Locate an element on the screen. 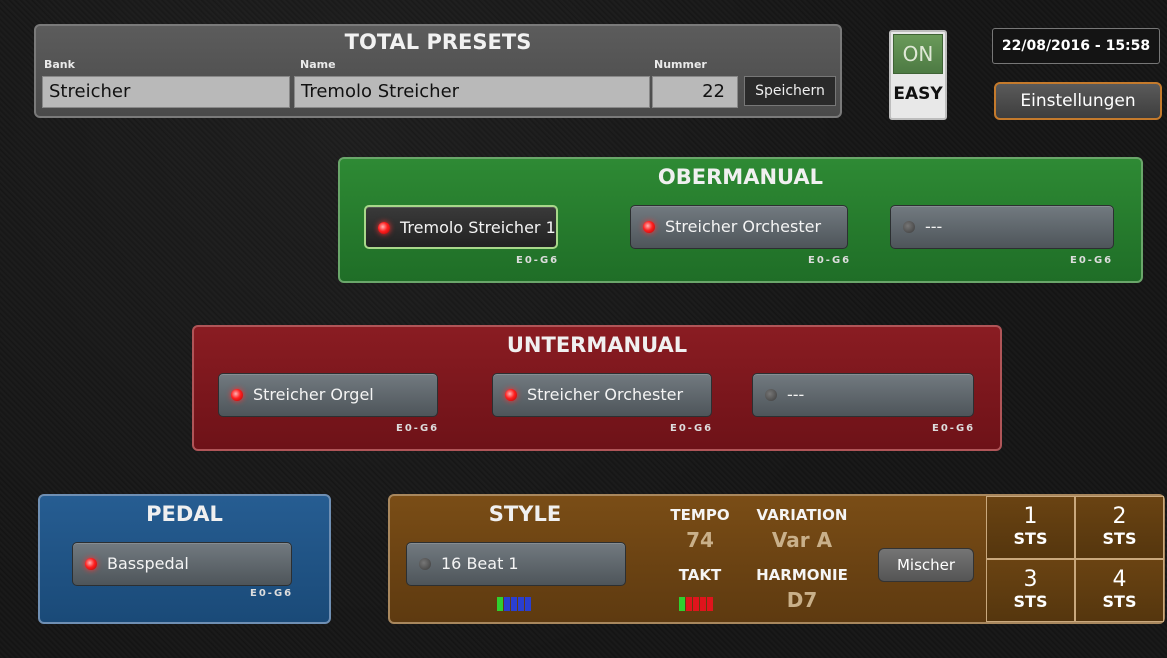  style-title: STYLE is located at coordinates (525, 514).